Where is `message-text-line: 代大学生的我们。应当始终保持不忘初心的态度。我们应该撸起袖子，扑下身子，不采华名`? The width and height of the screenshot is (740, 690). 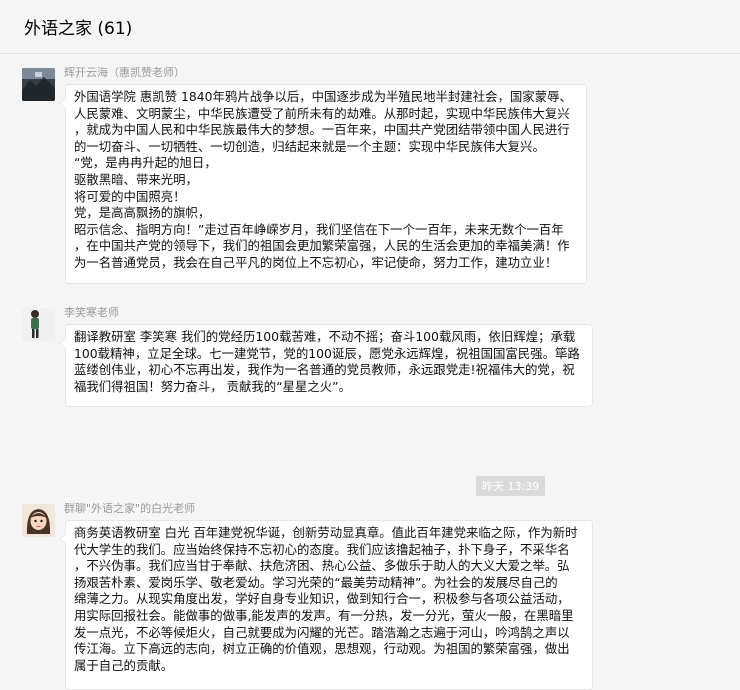
message-text-line: 代大学生的我们。应当始终保持不忘初心的态度。我们应该撸起袖子，扑下身子，不采华名 is located at coordinates (322, 549).